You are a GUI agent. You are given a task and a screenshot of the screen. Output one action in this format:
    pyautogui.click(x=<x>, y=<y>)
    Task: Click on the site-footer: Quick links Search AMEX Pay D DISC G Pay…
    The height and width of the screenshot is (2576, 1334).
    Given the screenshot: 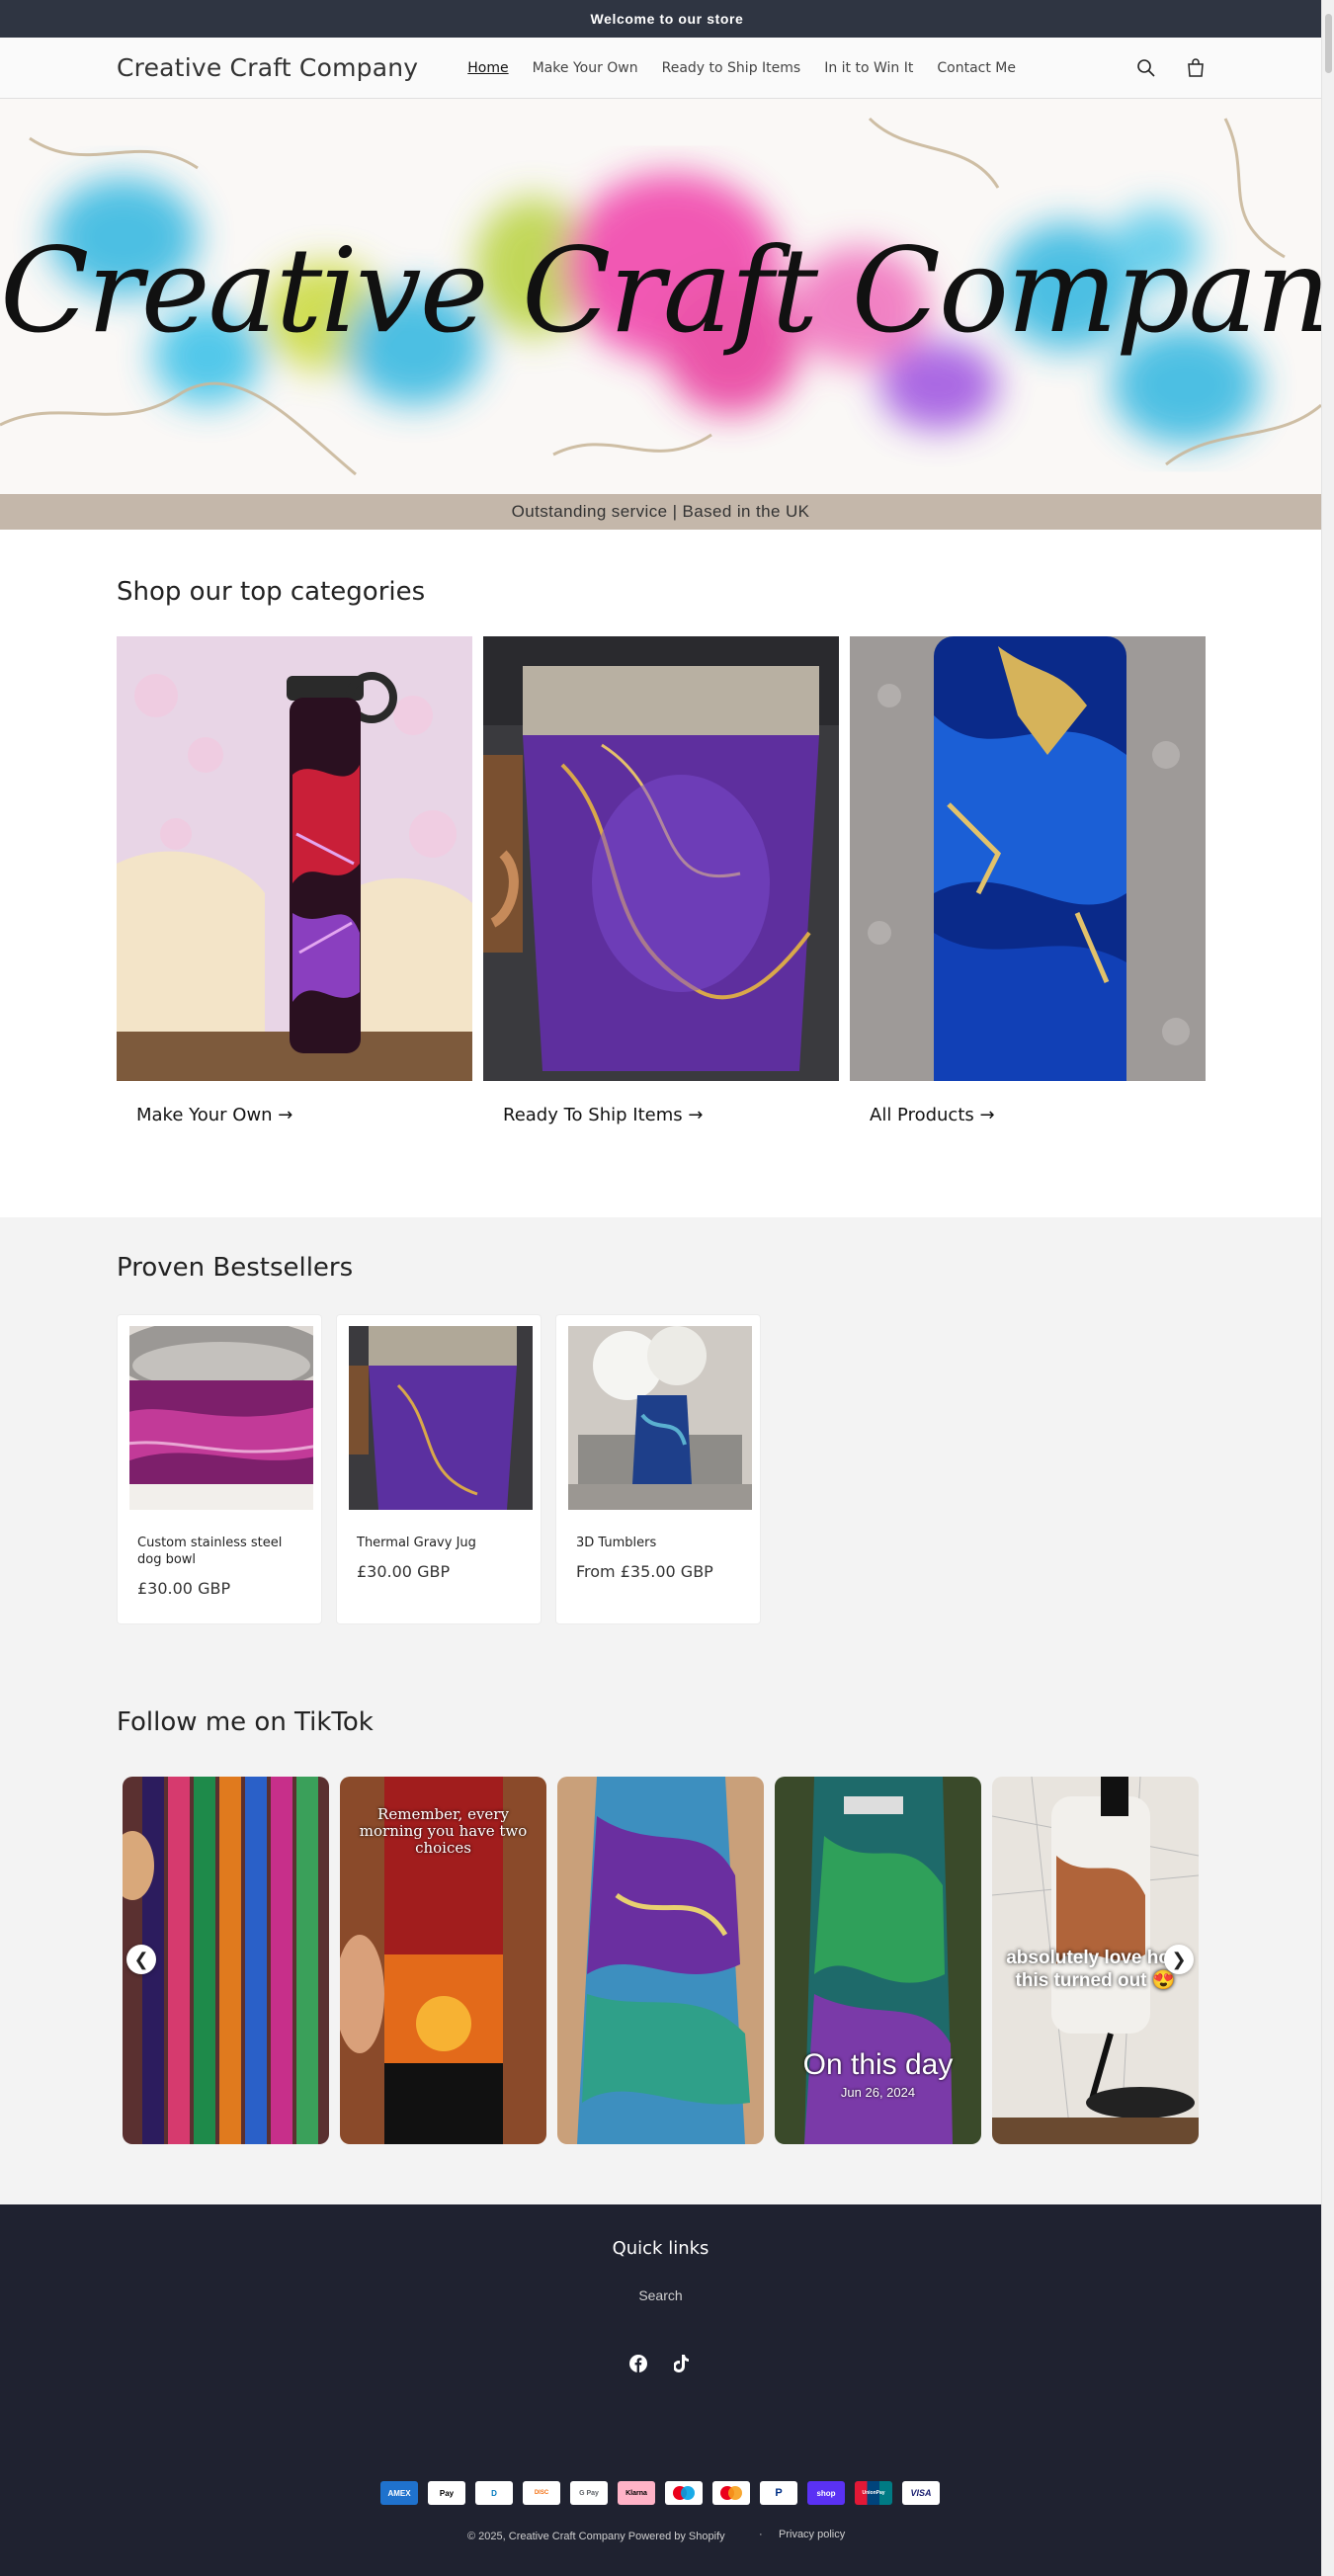 What is the action you would take?
    pyautogui.click(x=660, y=2390)
    